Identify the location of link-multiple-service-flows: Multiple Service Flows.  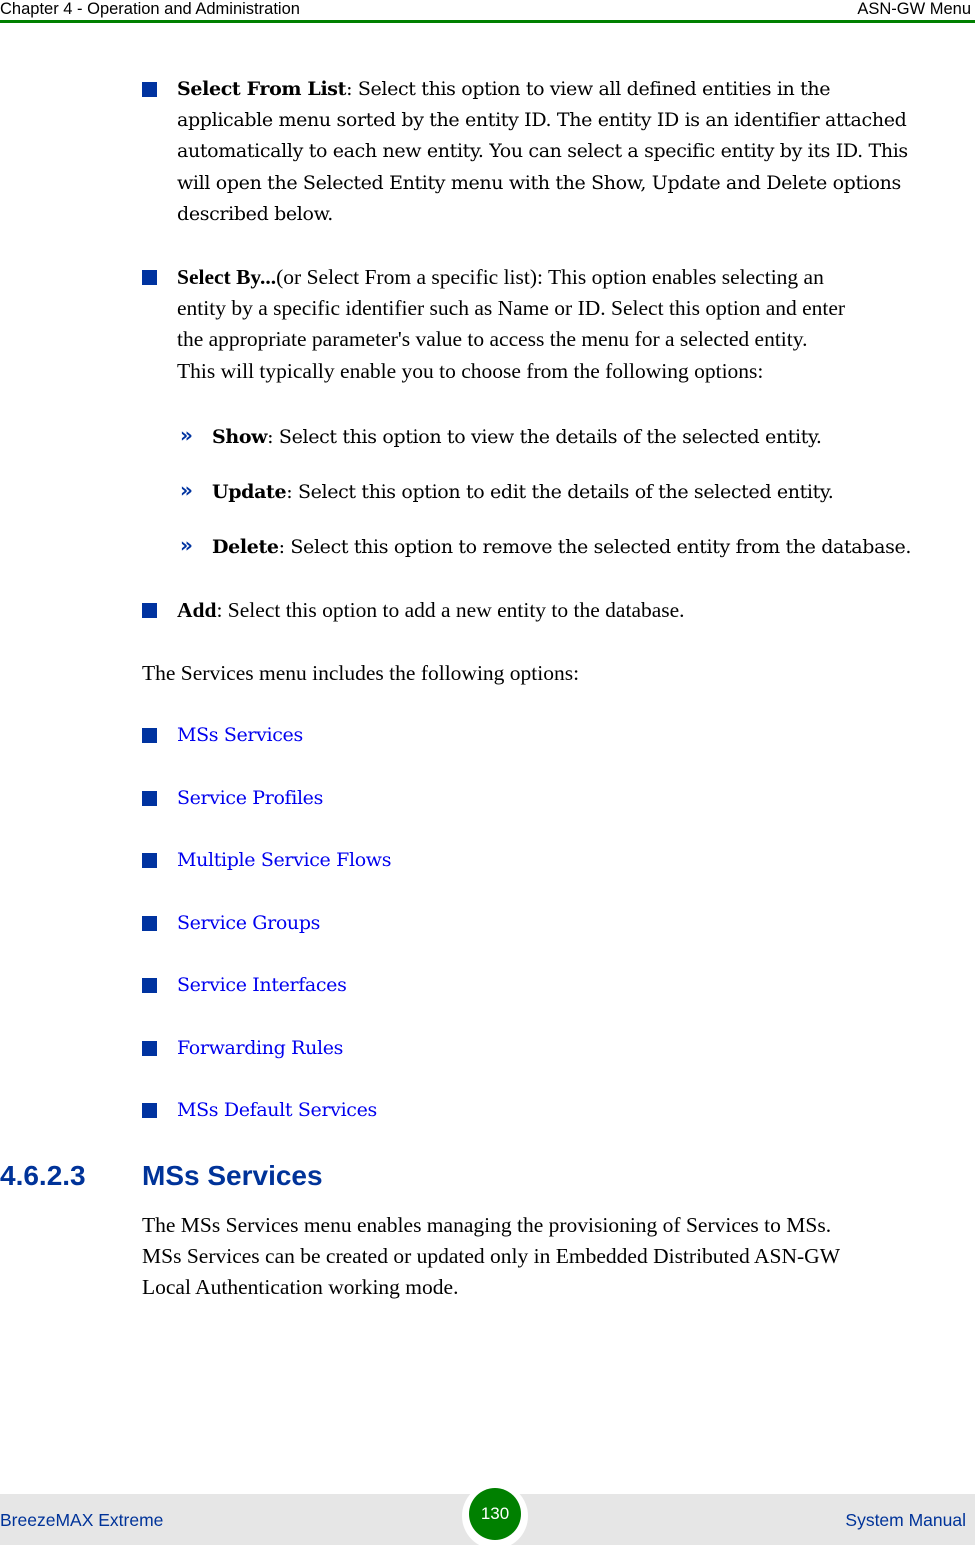
(575, 860).